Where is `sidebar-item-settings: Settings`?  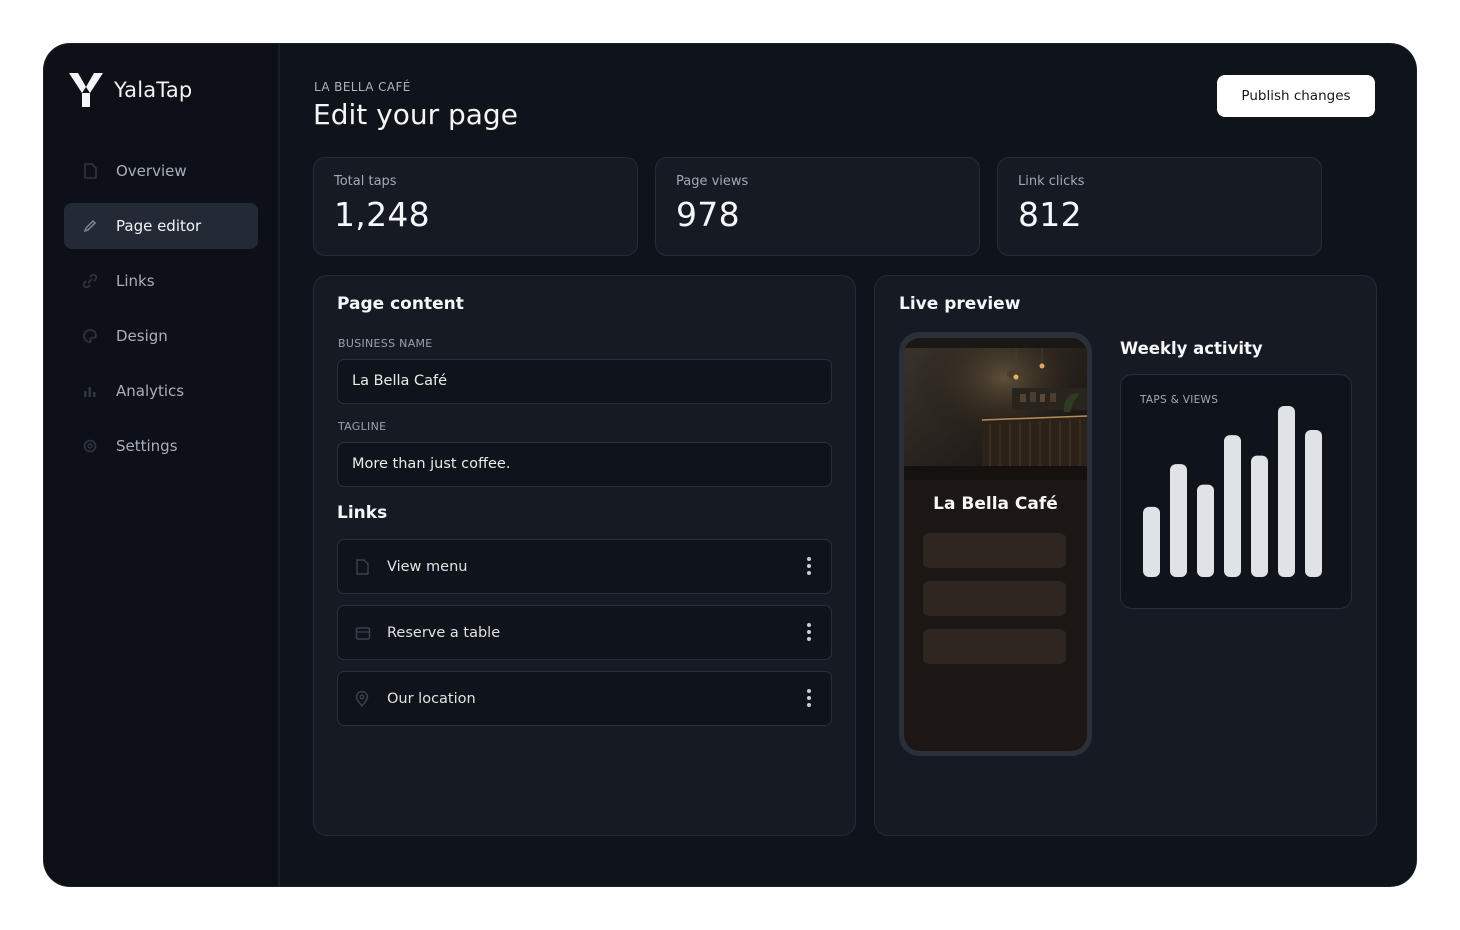 sidebar-item-settings: Settings is located at coordinates (161, 446).